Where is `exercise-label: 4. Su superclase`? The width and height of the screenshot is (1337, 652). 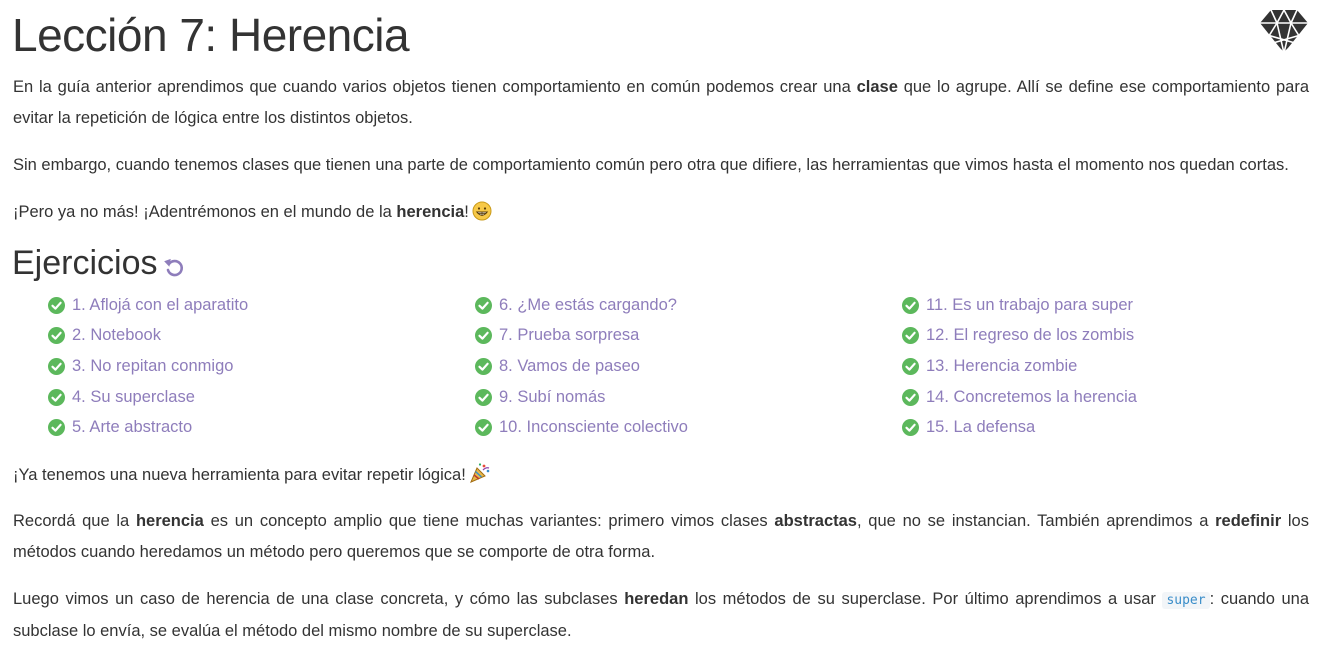 exercise-label: 4. Su superclase is located at coordinates (133, 396).